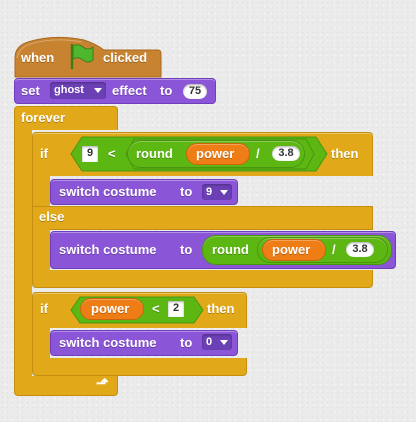 The width and height of the screenshot is (416, 422). Describe the element at coordinates (195, 91) in the screenshot. I see `effect-value-input: 75` at that location.